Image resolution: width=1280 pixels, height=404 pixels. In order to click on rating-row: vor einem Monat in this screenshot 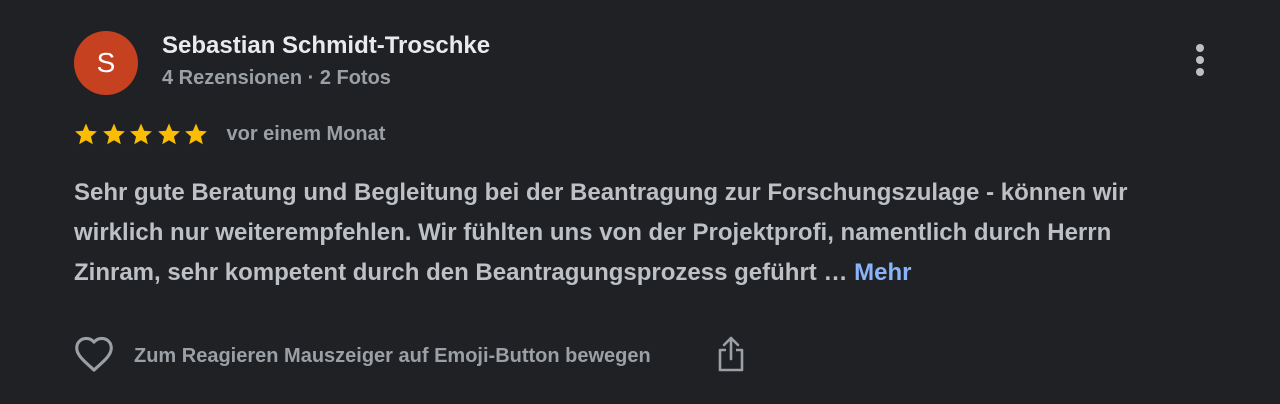, I will do `click(229, 134)`.